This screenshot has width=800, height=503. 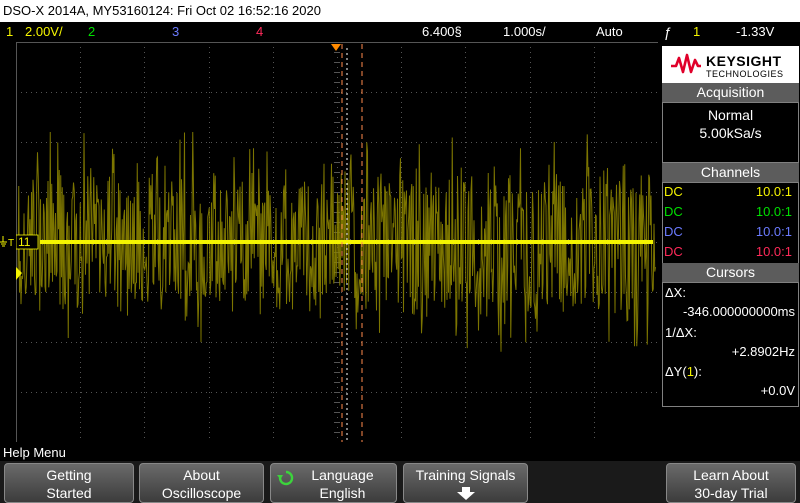 What do you see at coordinates (727, 232) in the screenshot?
I see `channel-row-3: DC 10.0:1` at bounding box center [727, 232].